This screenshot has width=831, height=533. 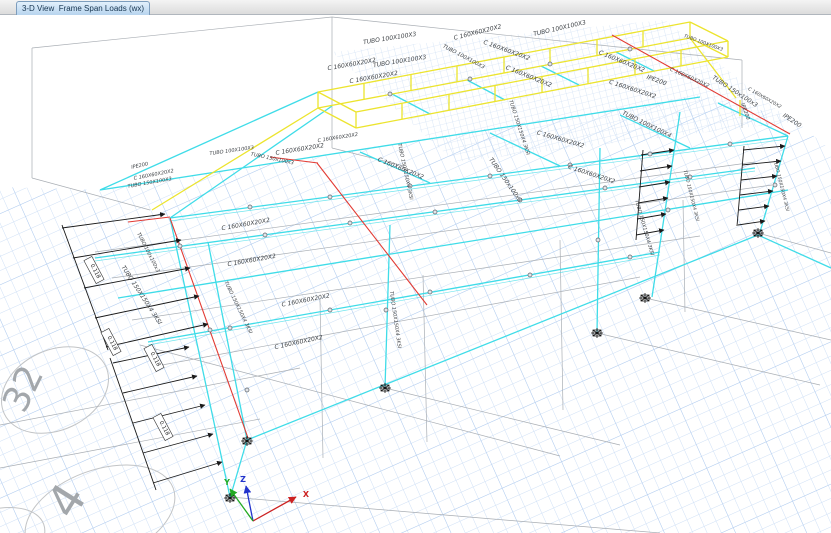 I want to click on view-tab-title: 3-D View Frame Span Loads (wx), so click(x=83, y=8).